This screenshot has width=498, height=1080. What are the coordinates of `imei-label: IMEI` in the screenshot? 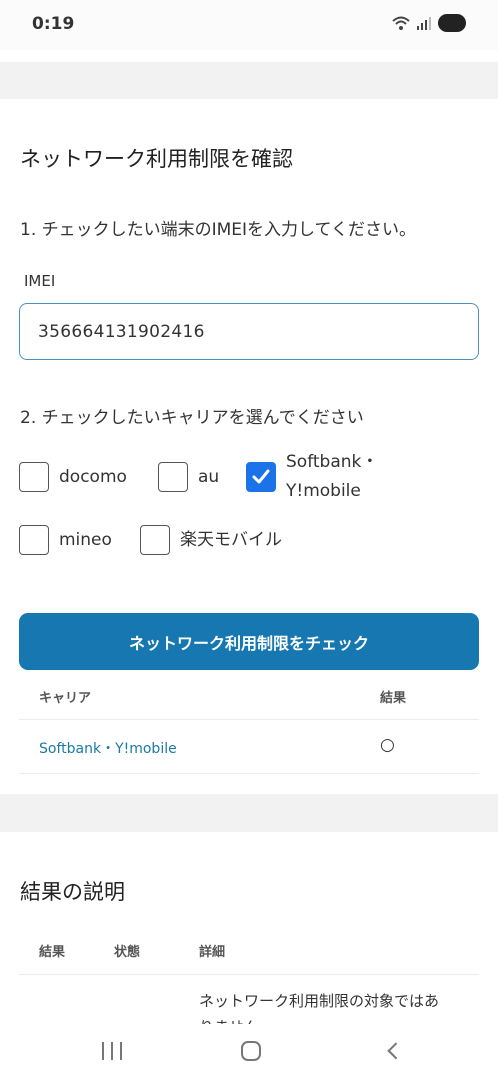 It's located at (40, 281).